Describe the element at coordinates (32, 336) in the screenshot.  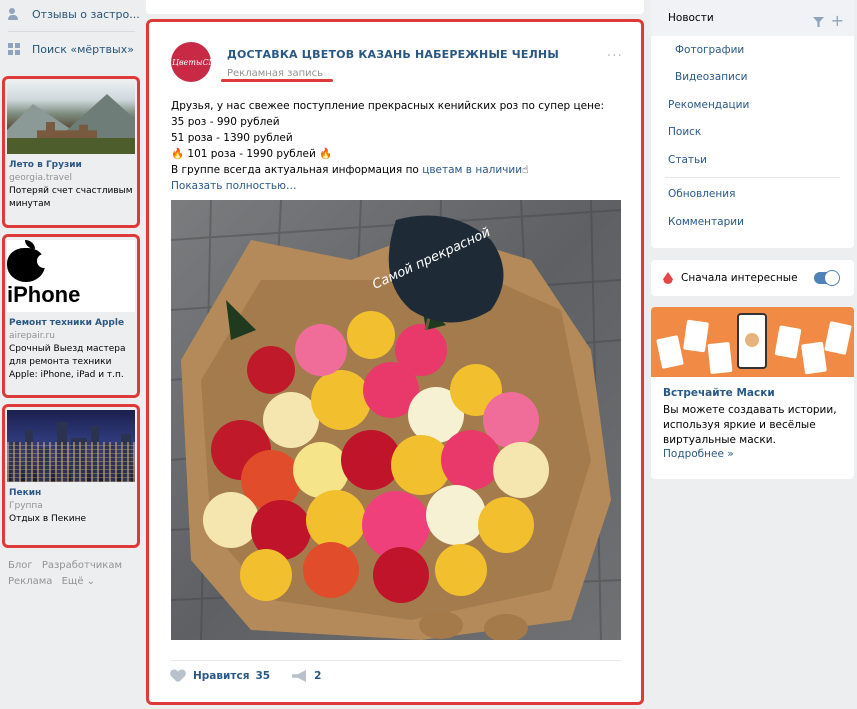
I see `ad-domain: airepair.ru` at that location.